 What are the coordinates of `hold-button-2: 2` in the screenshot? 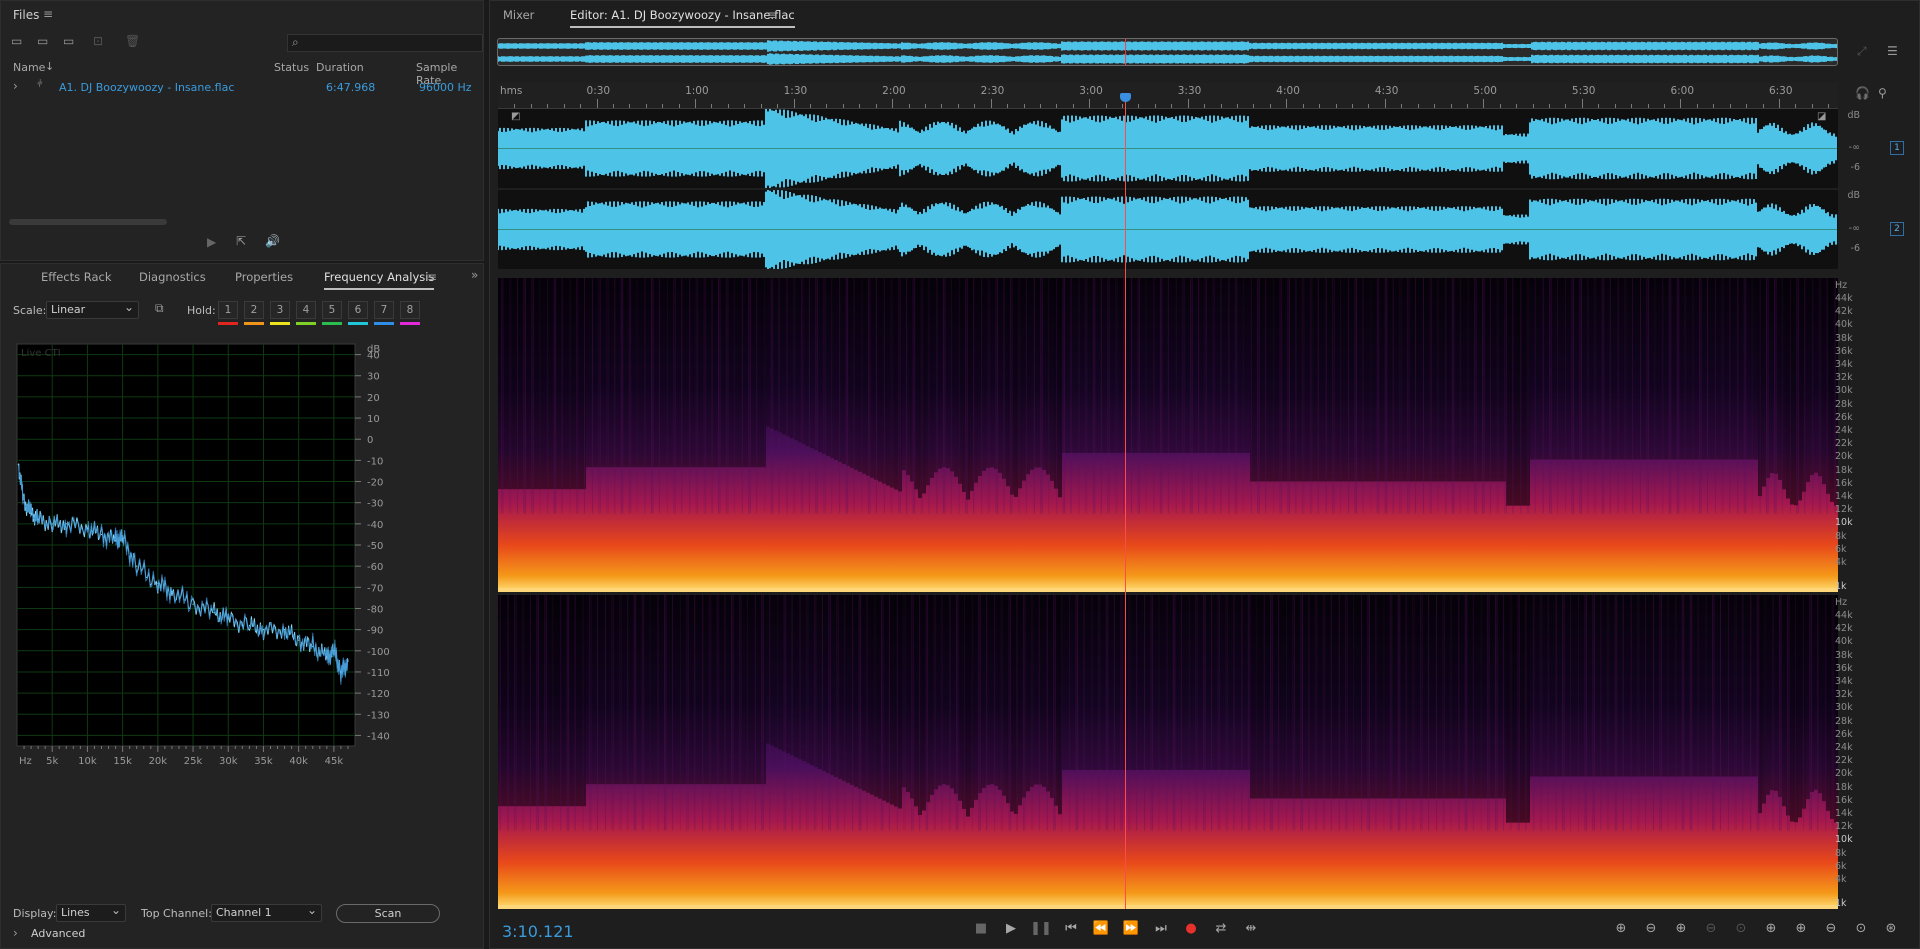 It's located at (254, 310).